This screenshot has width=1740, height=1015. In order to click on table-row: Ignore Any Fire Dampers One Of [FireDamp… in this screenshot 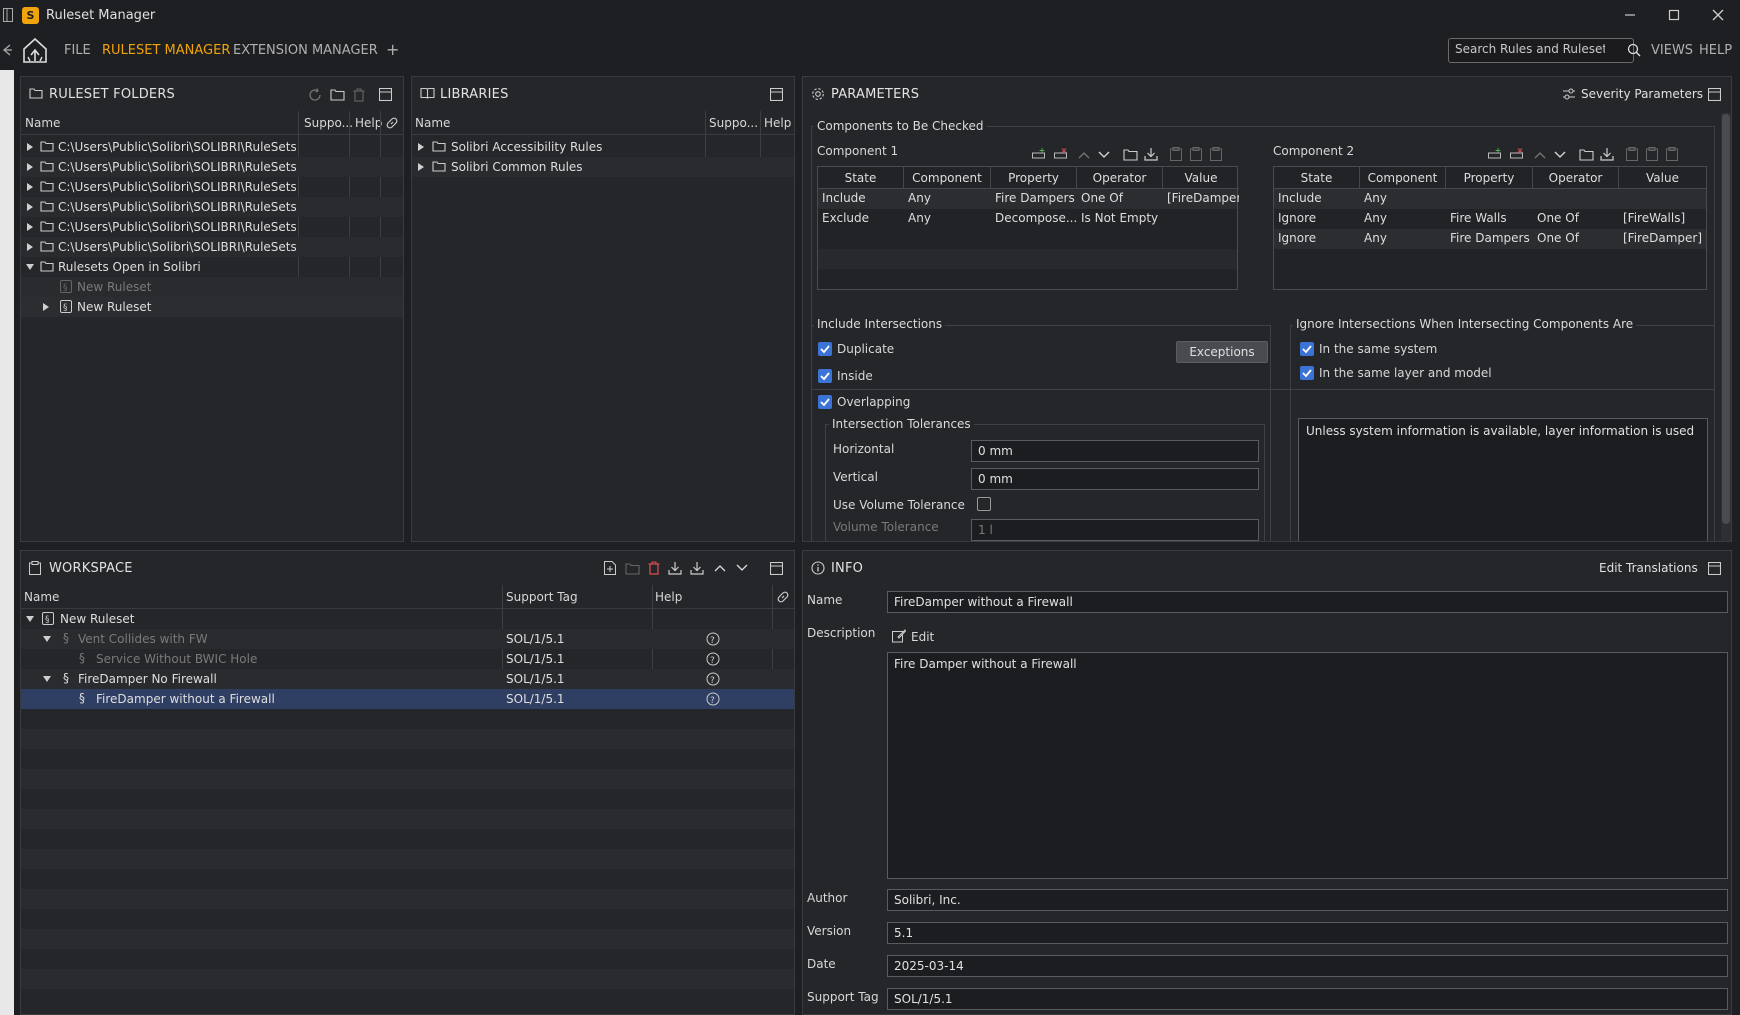, I will do `click(1490, 239)`.